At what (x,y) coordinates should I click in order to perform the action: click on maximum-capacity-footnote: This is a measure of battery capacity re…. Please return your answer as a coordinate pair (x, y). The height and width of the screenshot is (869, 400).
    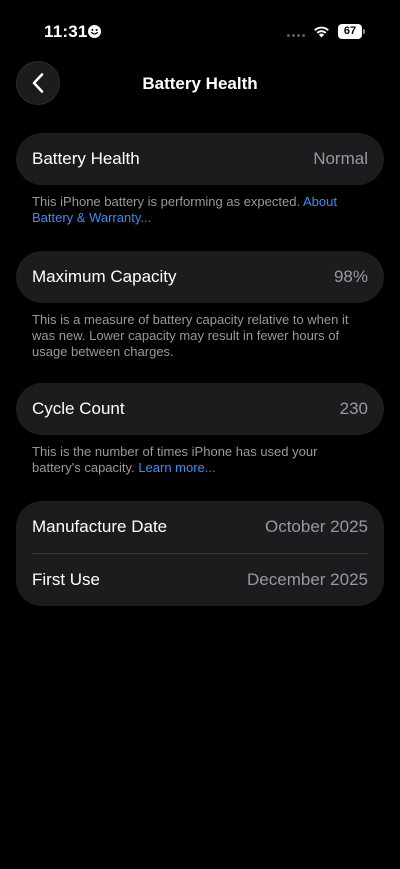
    Looking at the image, I should click on (200, 336).